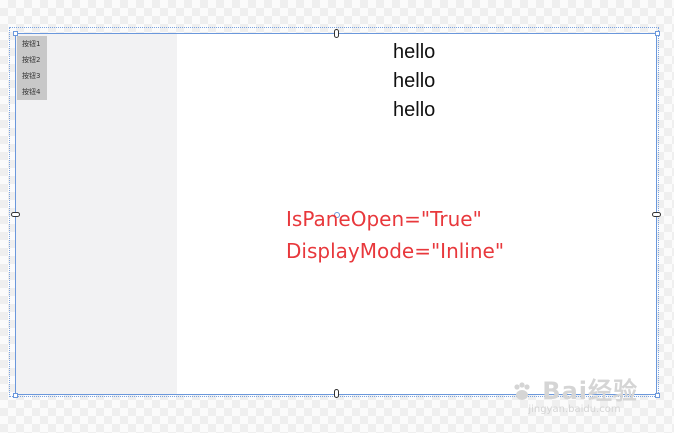 The width and height of the screenshot is (674, 433). Describe the element at coordinates (522, 391) in the screenshot. I see `paw-icon` at that location.